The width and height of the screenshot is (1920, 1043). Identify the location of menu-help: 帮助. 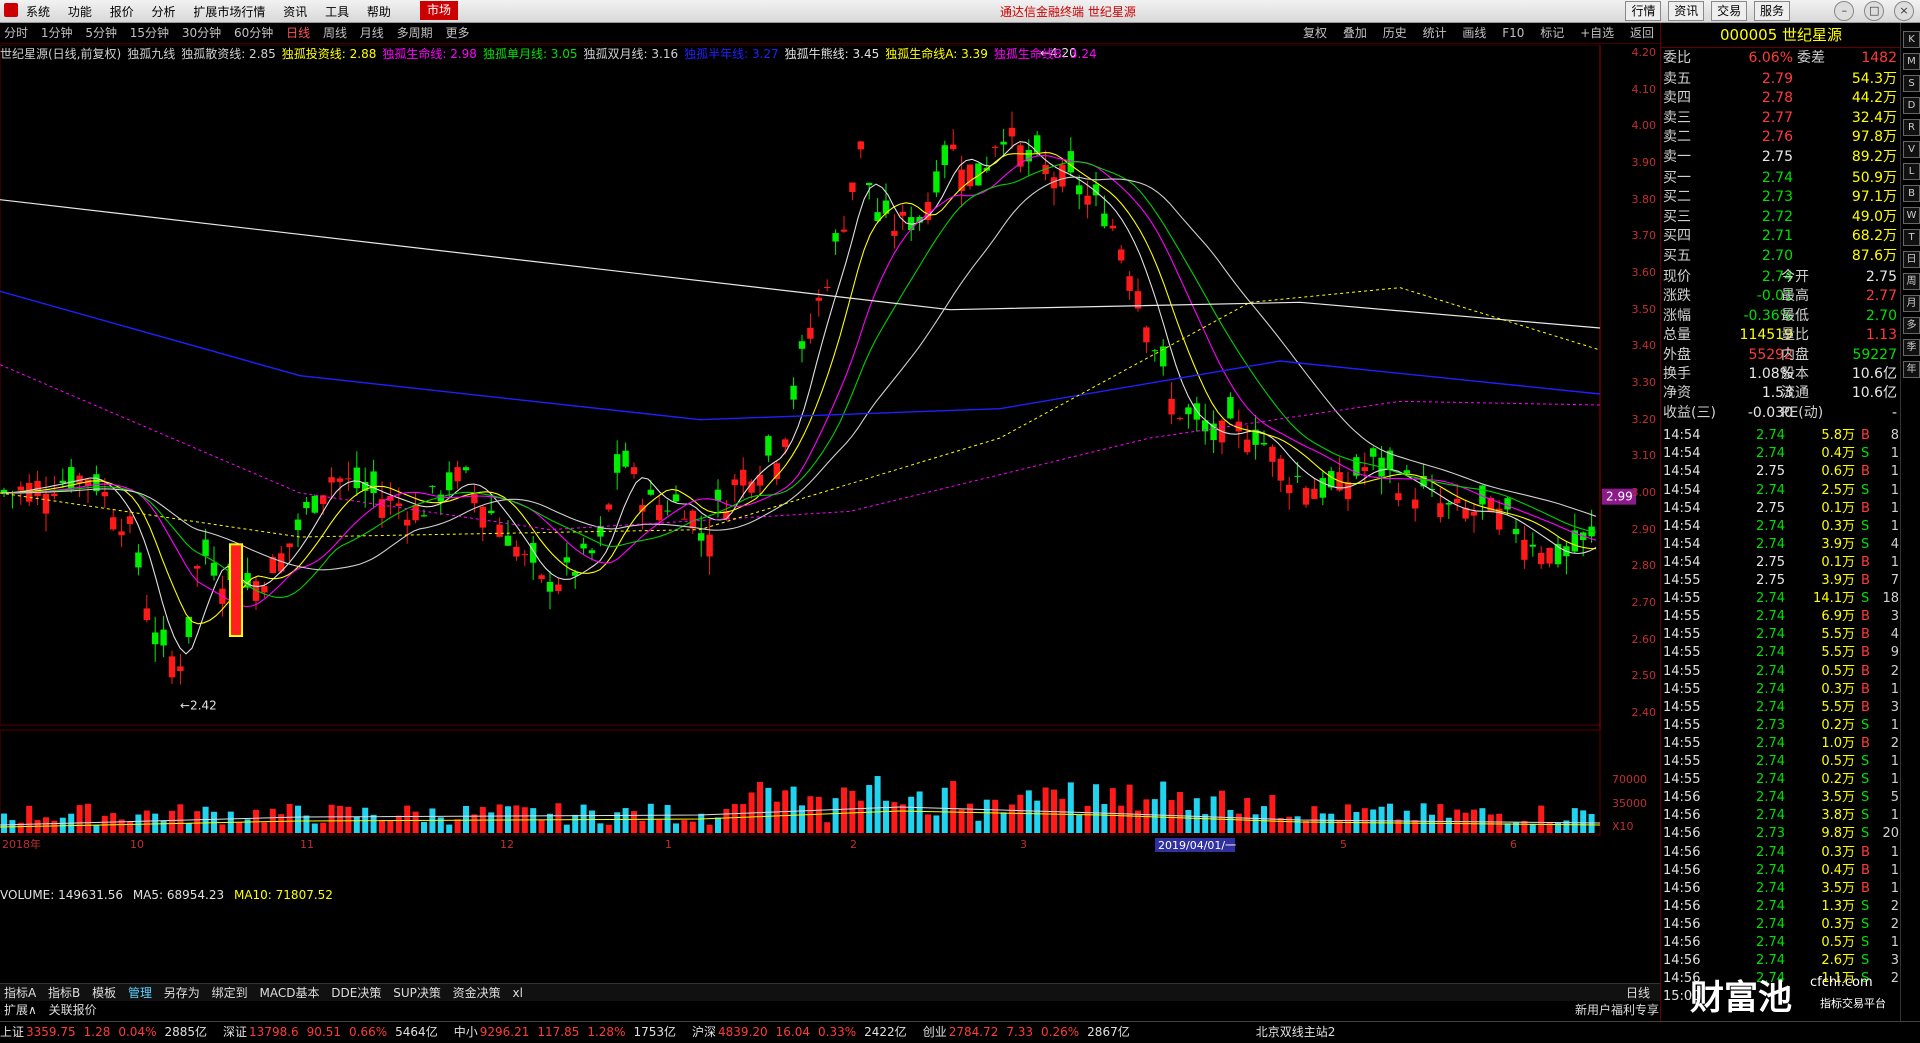
(379, 11).